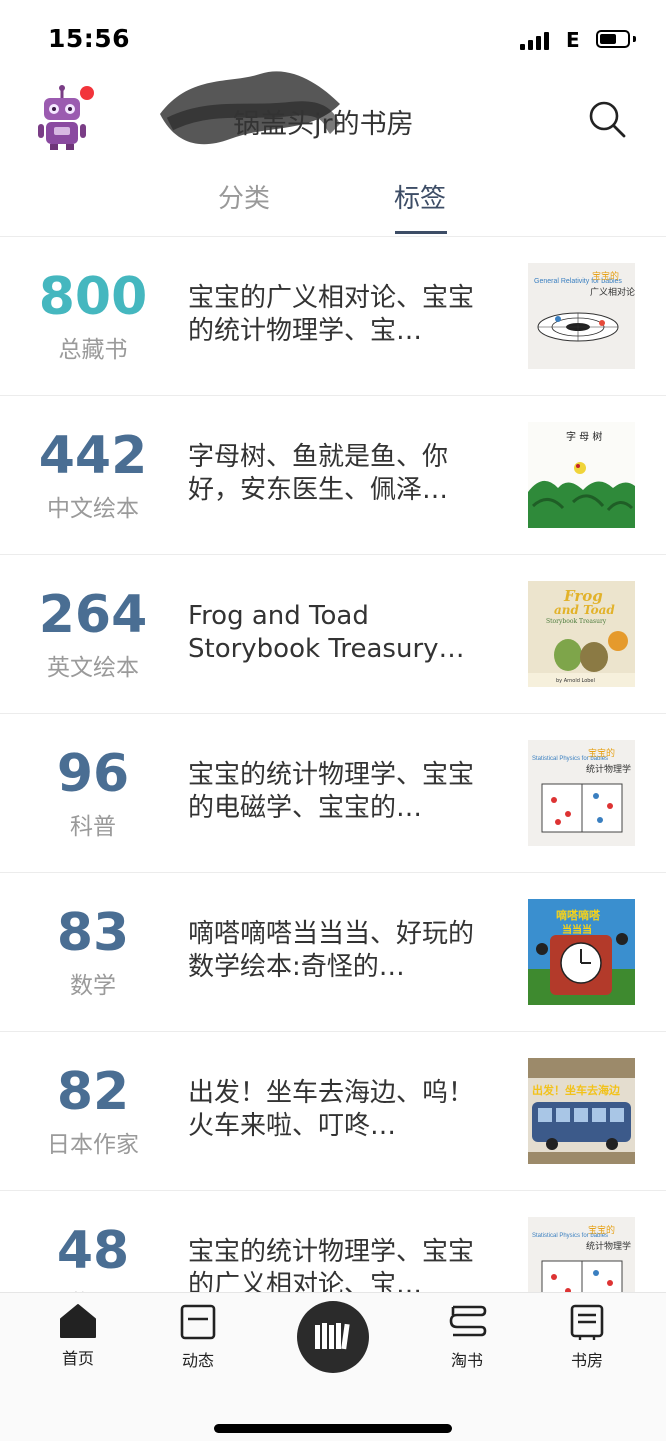 The height and width of the screenshot is (1441, 666). Describe the element at coordinates (78, 1321) in the screenshot. I see `home-icon` at that location.